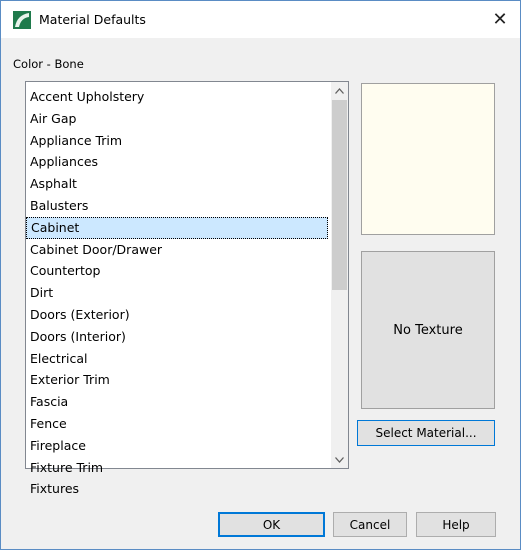 The image size is (521, 550). I want to click on list-item: Fixture Trim, so click(178, 468).